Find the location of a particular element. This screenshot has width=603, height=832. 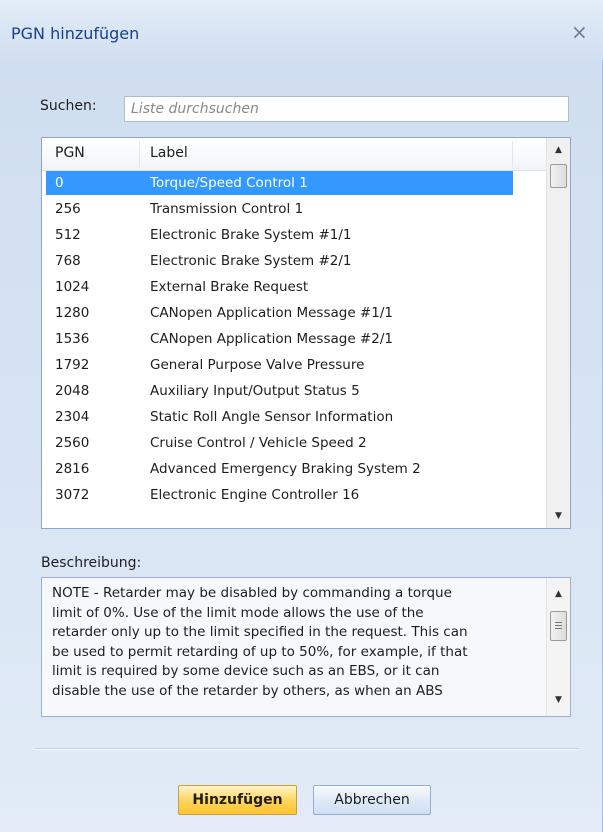

cell-pgn: 0 is located at coordinates (59, 183).